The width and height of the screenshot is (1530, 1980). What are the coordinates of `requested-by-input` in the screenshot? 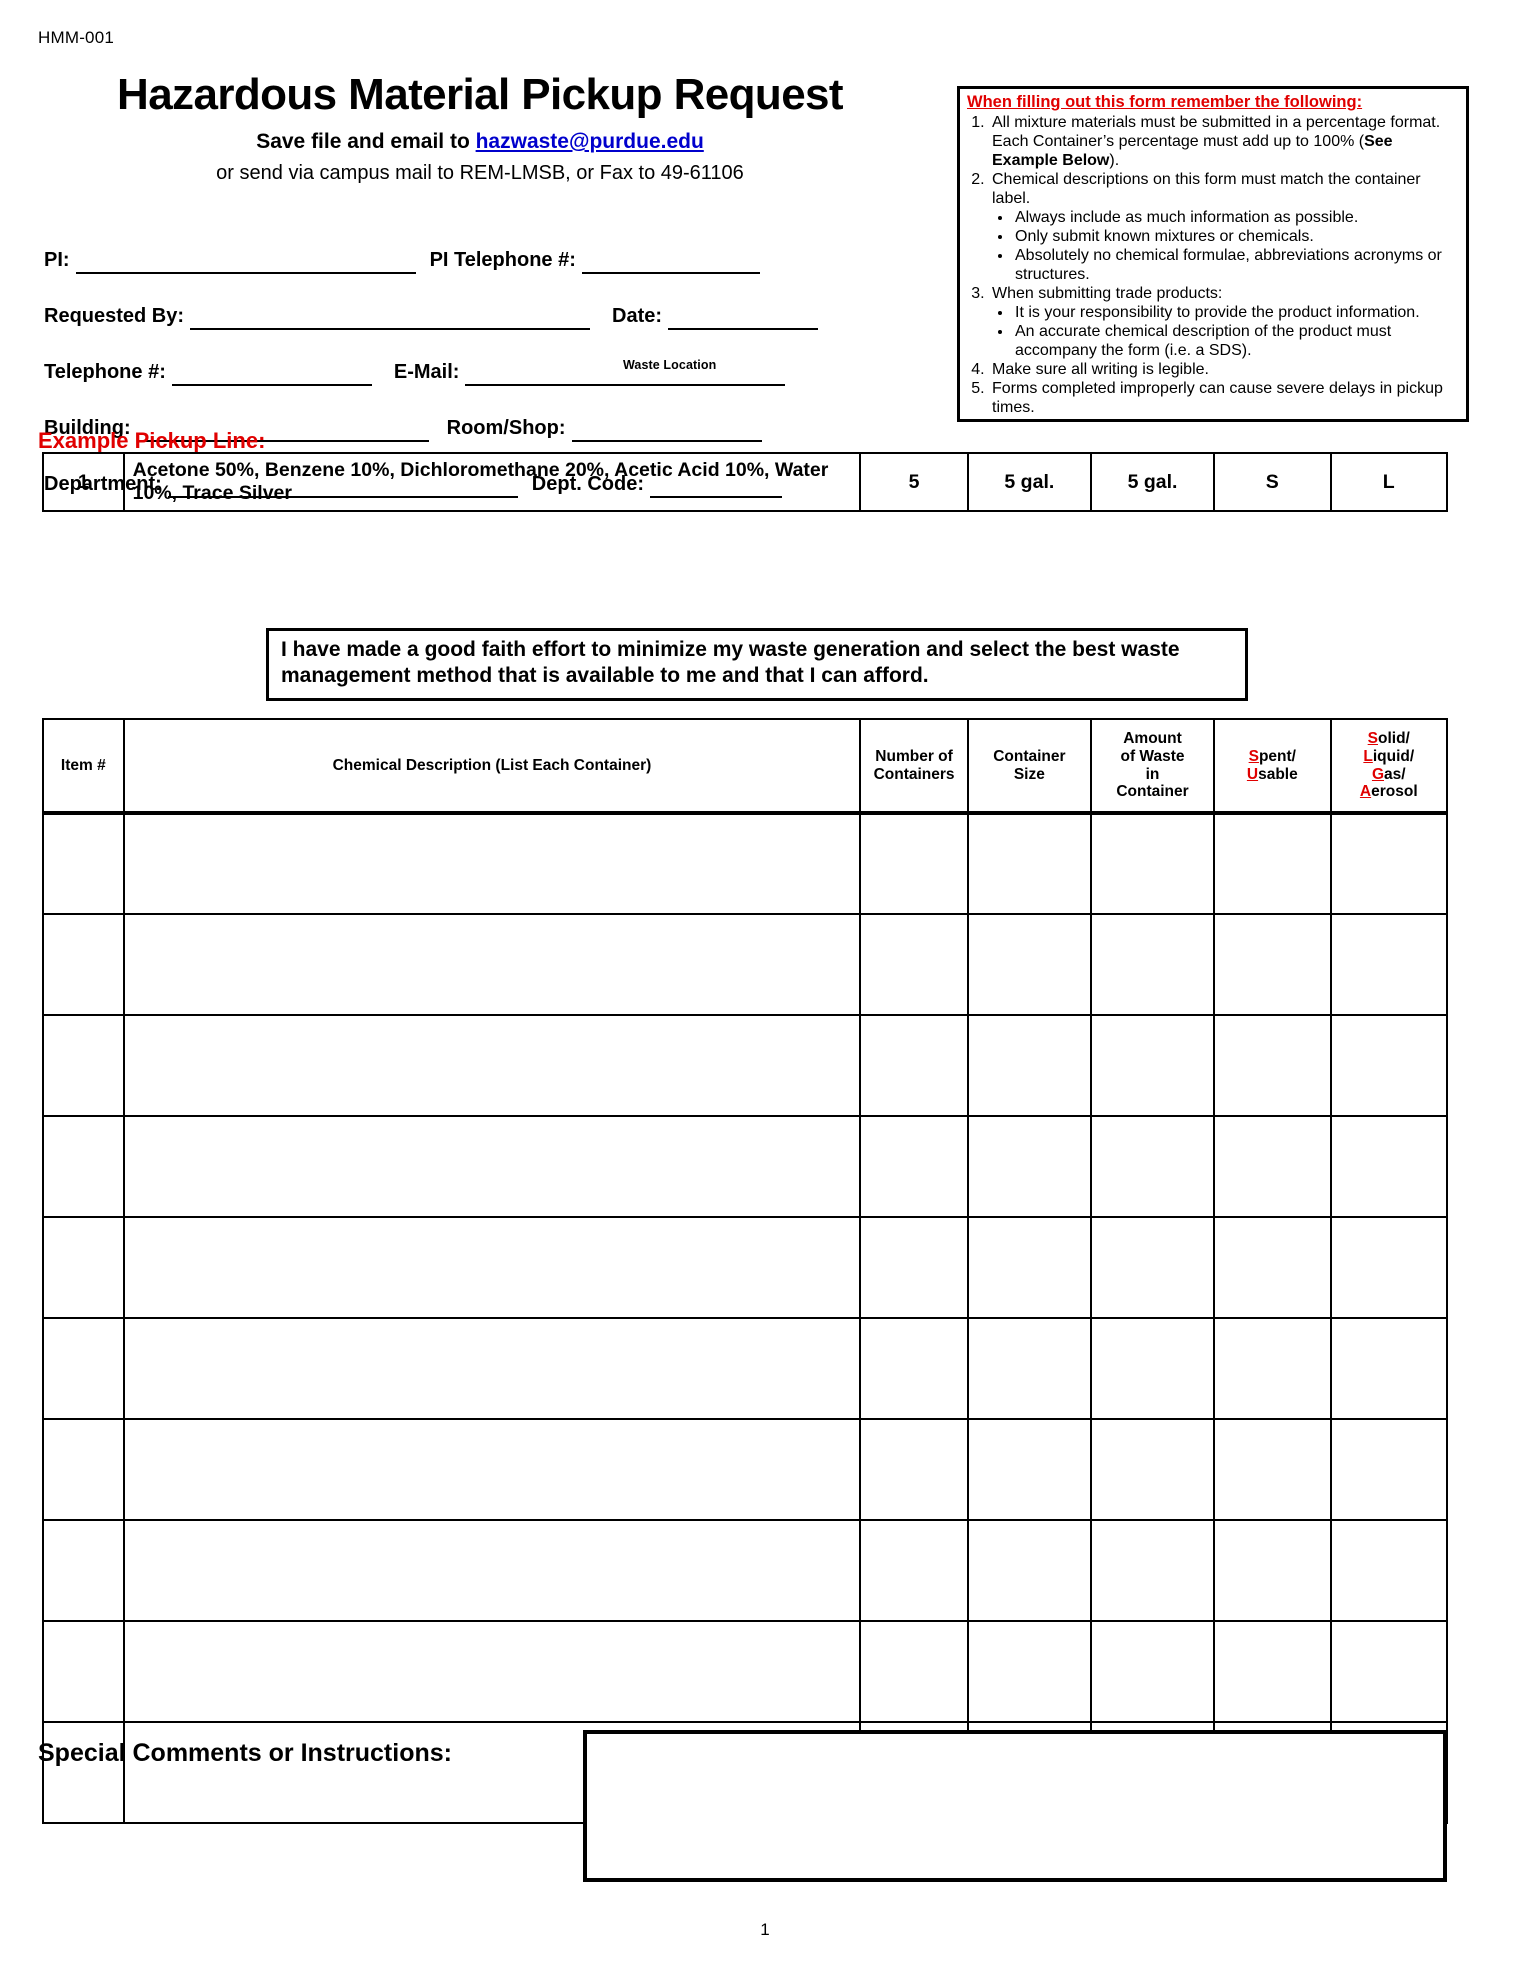 It's located at (390, 316).